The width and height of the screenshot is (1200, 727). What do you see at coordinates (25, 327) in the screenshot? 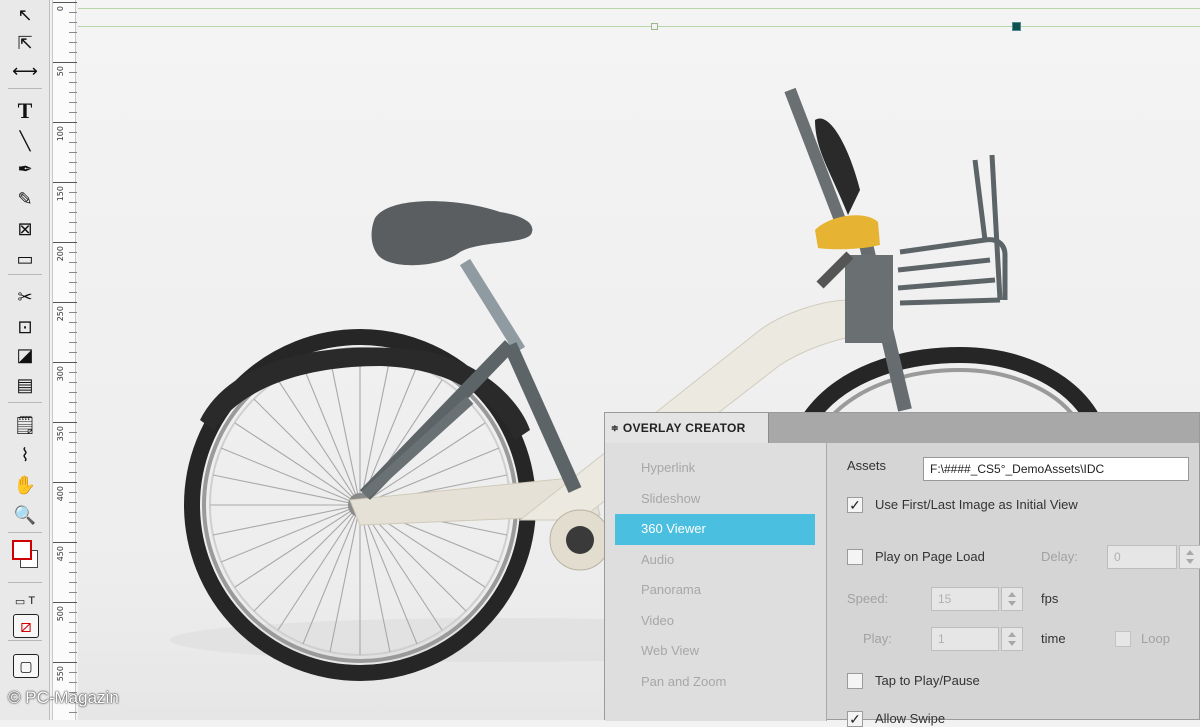
I see `free-transform-tool: ⊡` at bounding box center [25, 327].